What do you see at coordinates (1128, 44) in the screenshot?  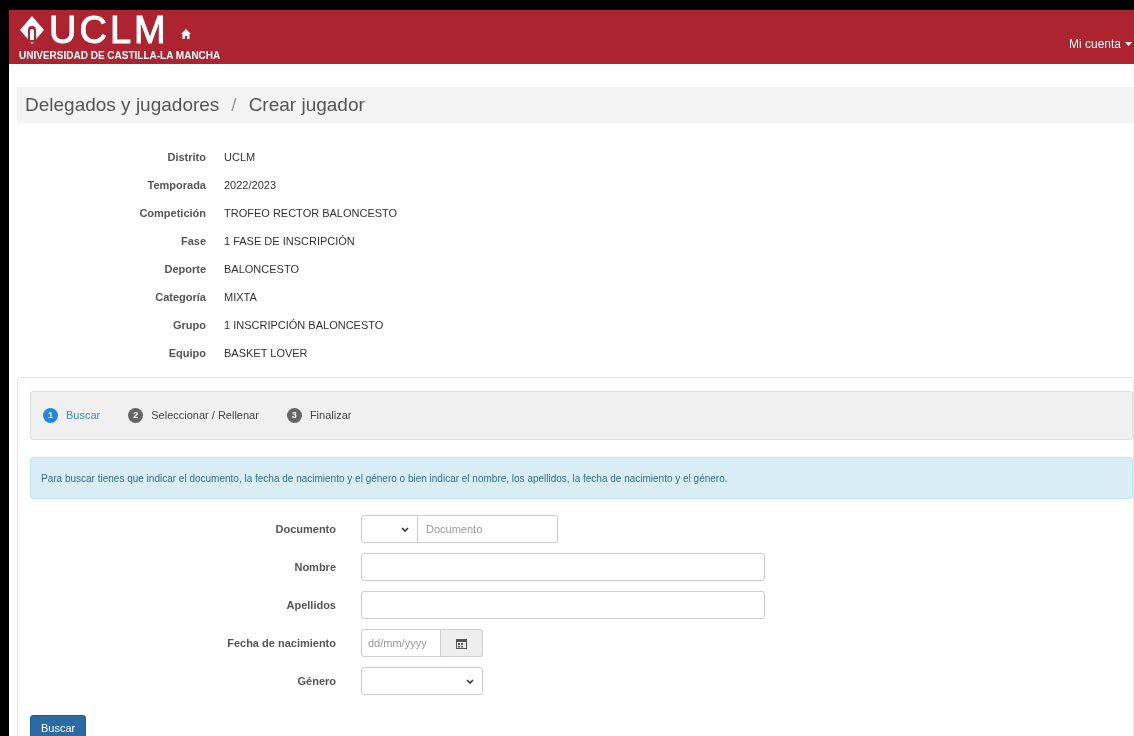 I see `caret-icon` at bounding box center [1128, 44].